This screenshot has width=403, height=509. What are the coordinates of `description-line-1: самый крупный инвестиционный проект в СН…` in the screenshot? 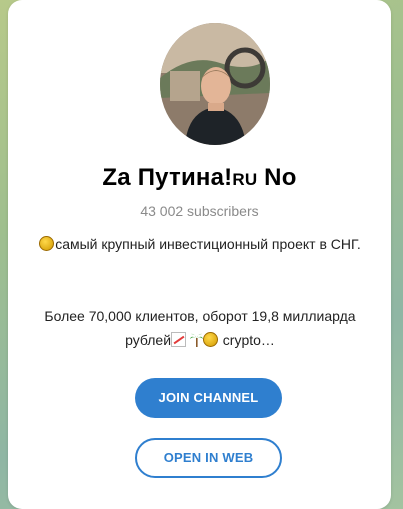 It's located at (208, 244).